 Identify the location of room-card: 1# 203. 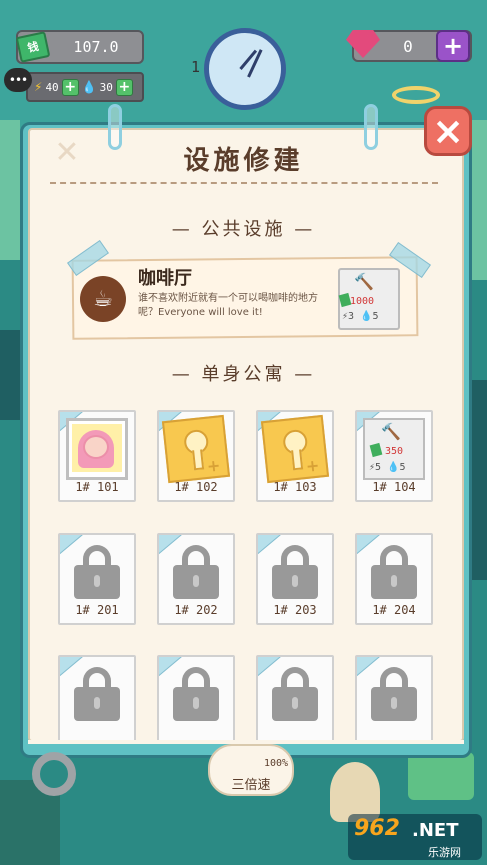
(295, 579).